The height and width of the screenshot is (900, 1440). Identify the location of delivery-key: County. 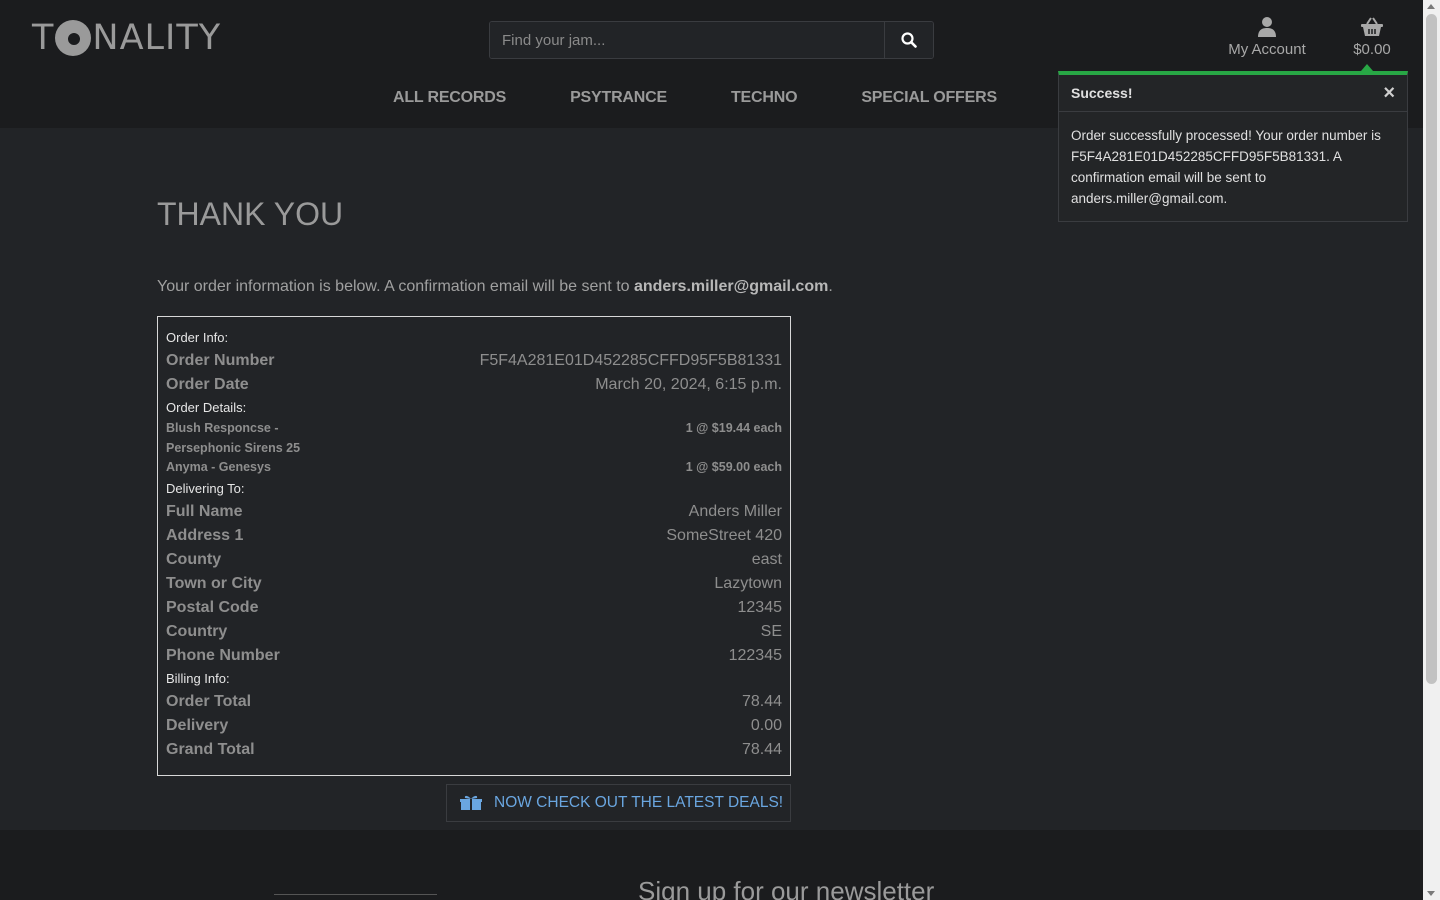
(194, 559).